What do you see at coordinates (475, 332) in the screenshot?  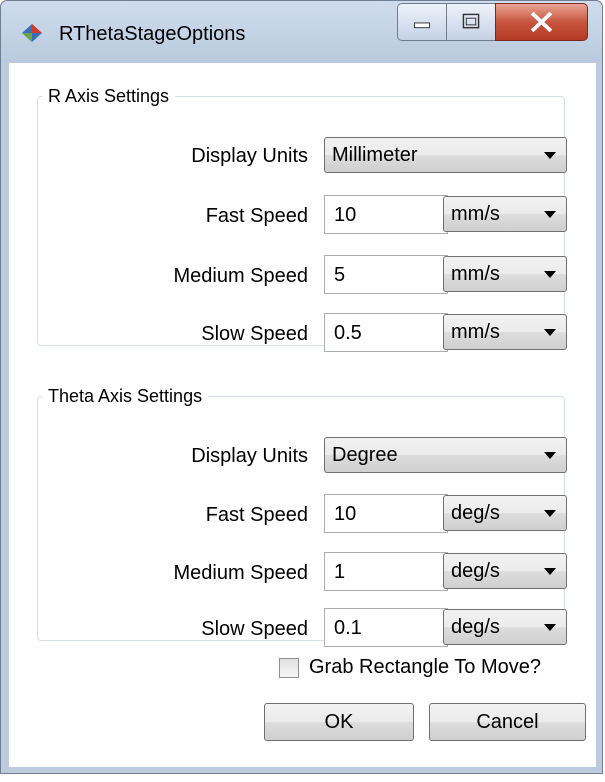 I see `r-slow-speed-unit: mm/s` at bounding box center [475, 332].